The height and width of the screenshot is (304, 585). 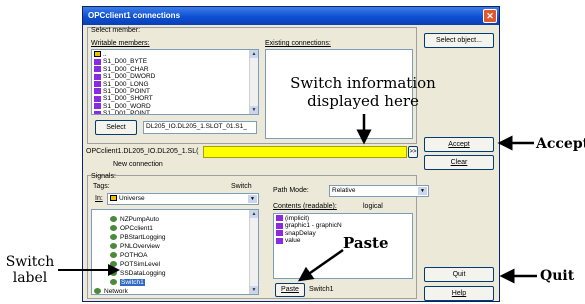 I want to click on member-item-label: S1_D00_LONG, so click(x=126, y=84).